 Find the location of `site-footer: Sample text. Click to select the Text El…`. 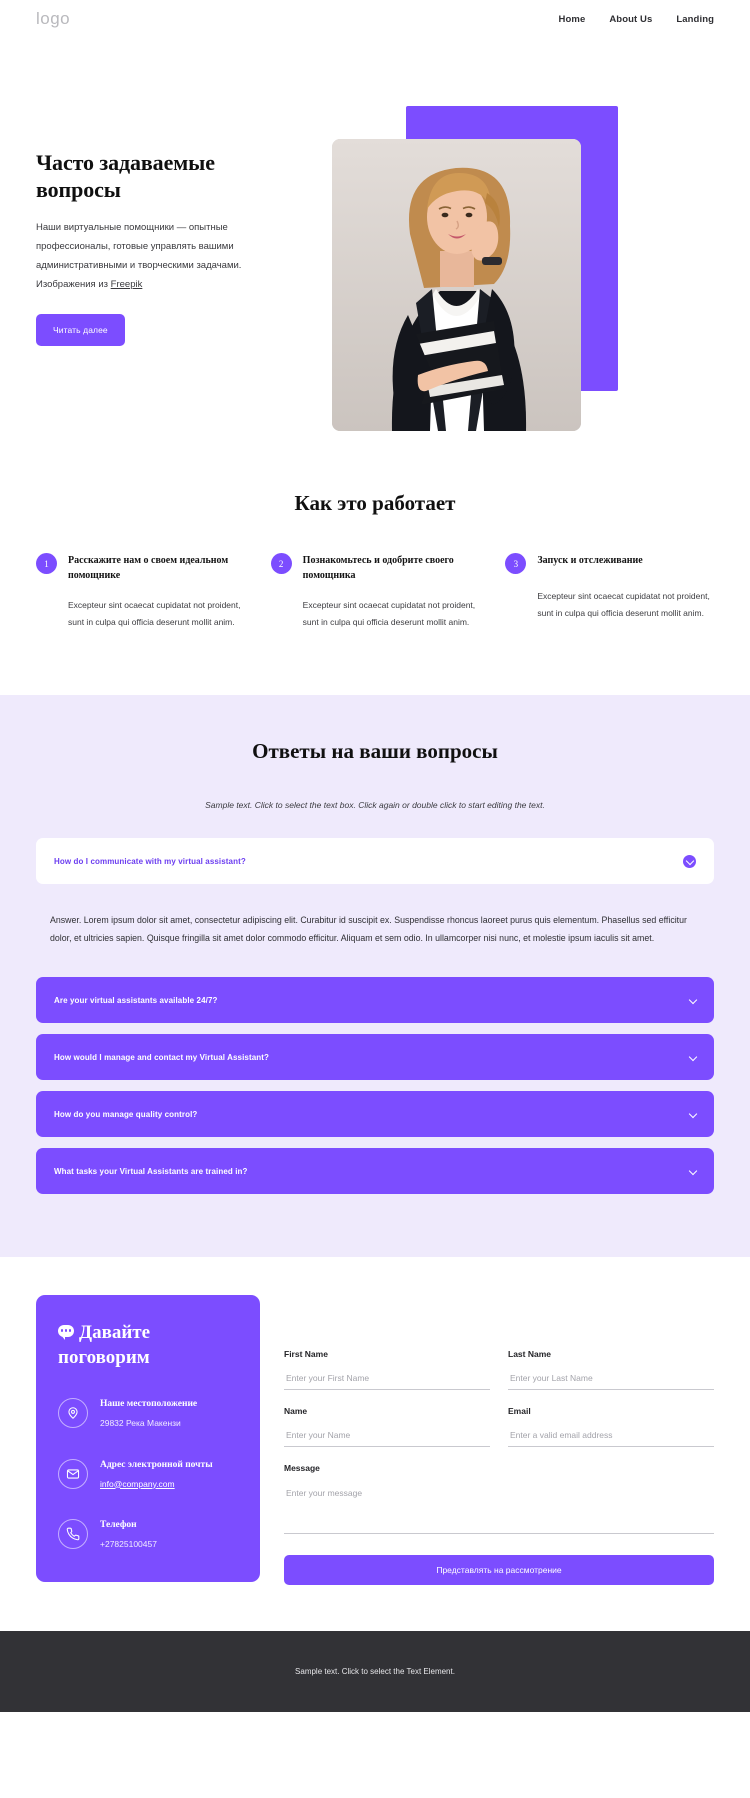

site-footer: Sample text. Click to select the Text El… is located at coordinates (375, 1672).